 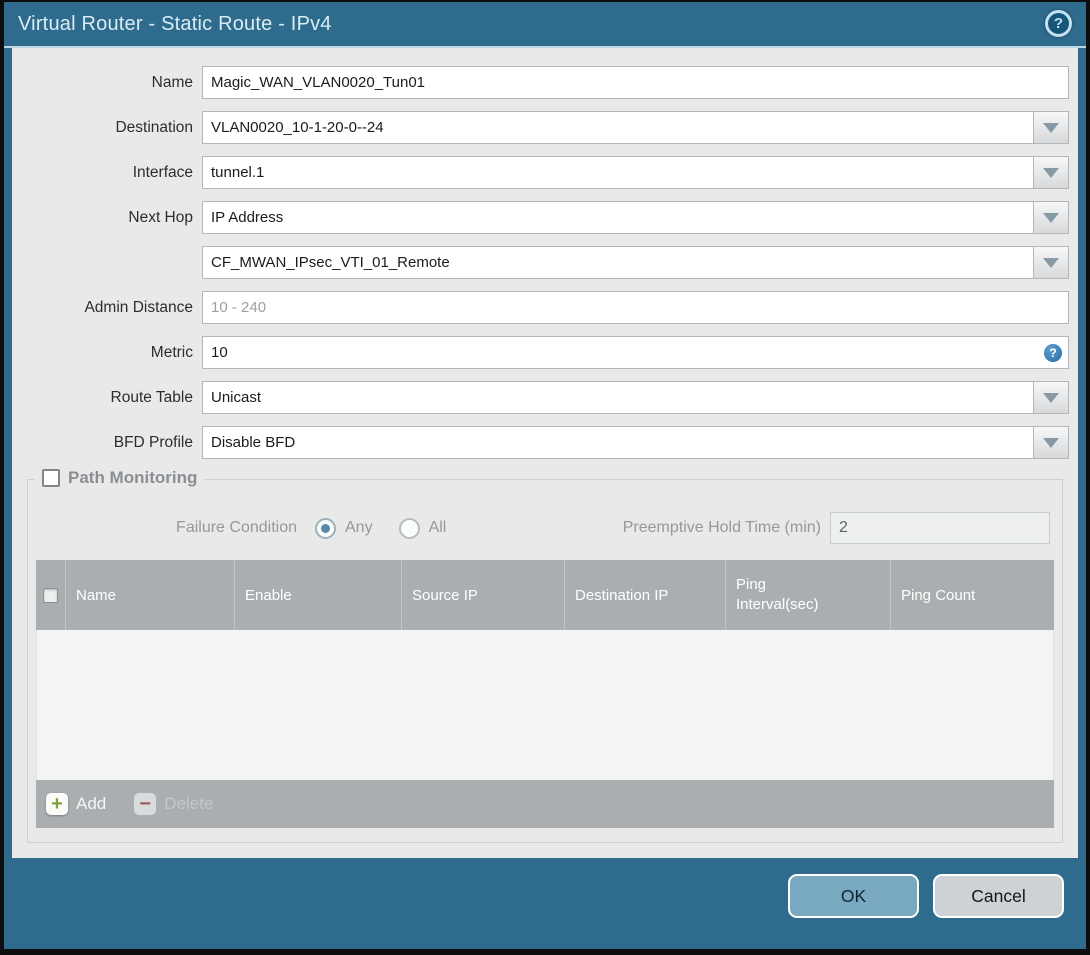 I want to click on metric-input, so click(x=635, y=352).